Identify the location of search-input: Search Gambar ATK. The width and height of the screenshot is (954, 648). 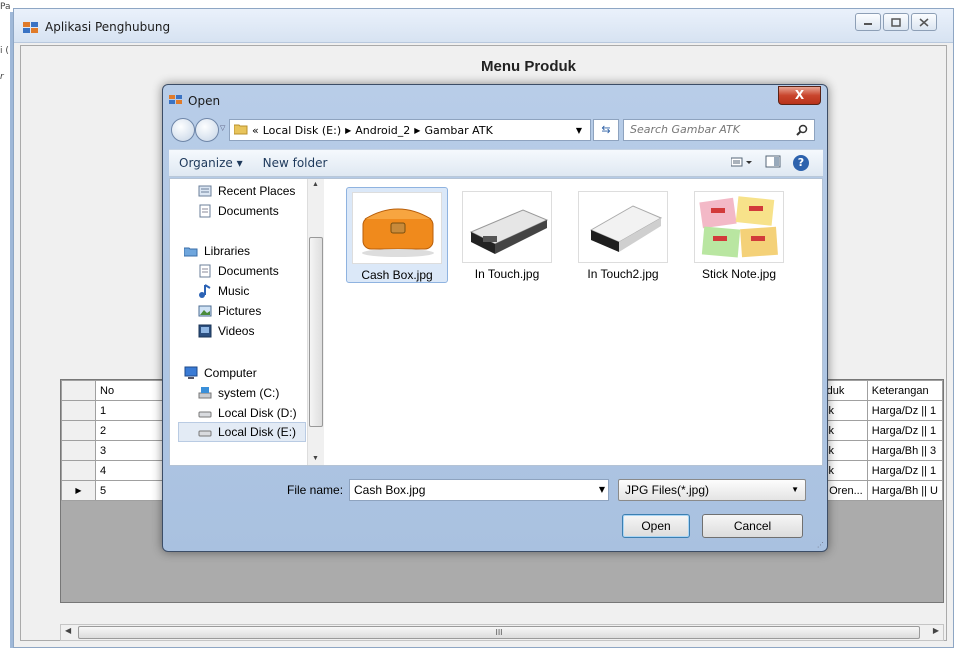
(719, 130).